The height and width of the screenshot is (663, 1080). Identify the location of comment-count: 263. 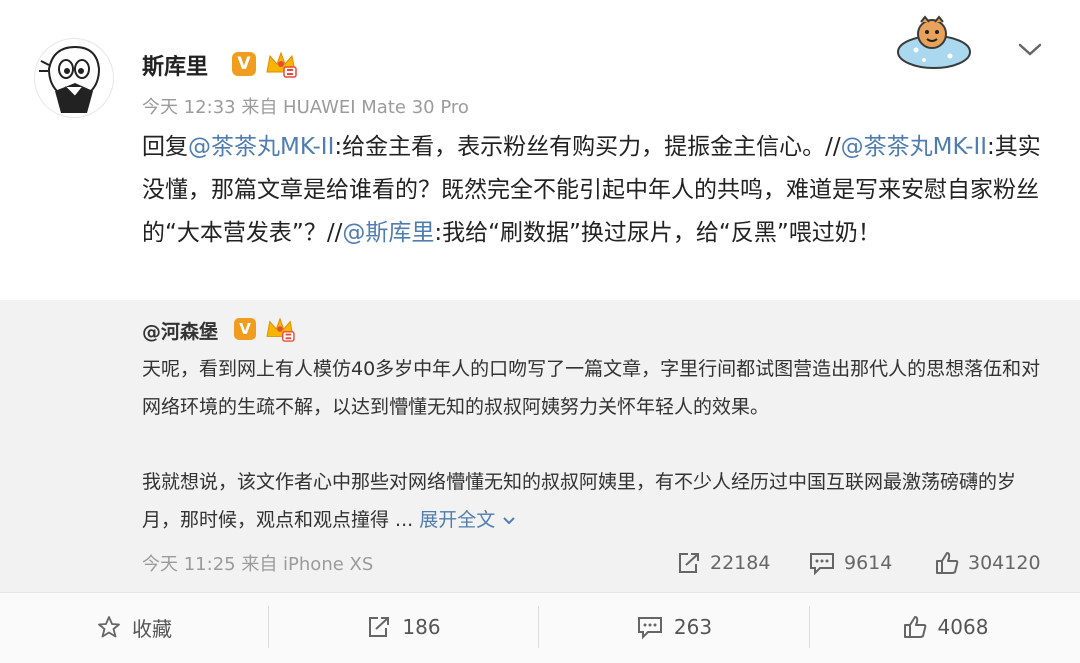
(693, 627).